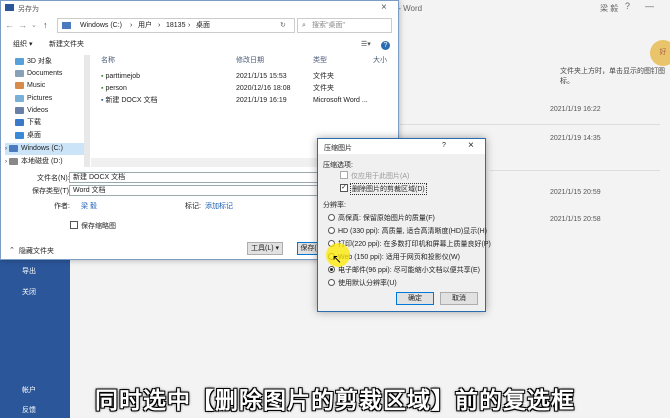 The image size is (670, 418). I want to click on ok-button: 确定, so click(415, 298).